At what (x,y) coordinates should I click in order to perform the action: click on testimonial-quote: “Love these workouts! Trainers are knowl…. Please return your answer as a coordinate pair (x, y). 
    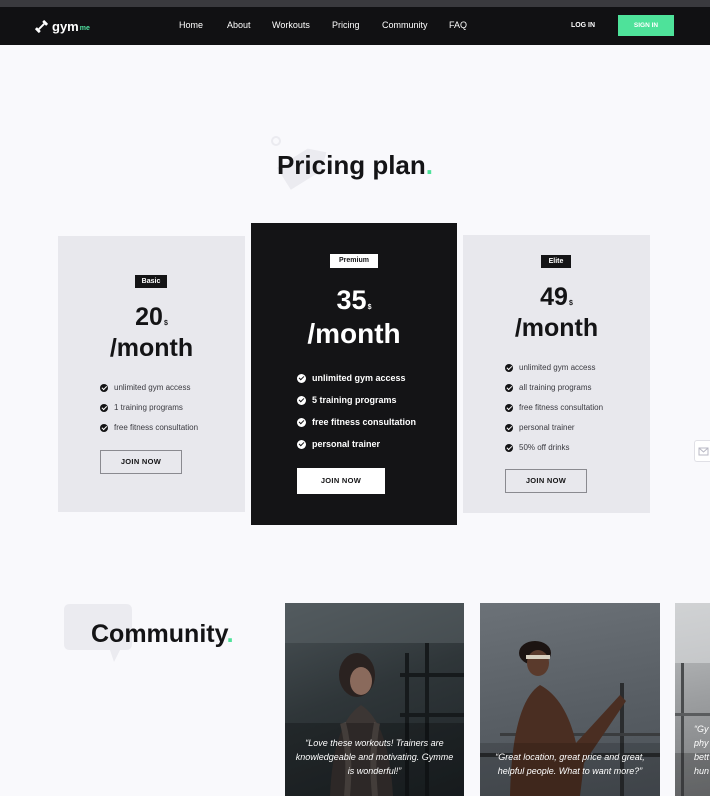
    Looking at the image, I should click on (374, 757).